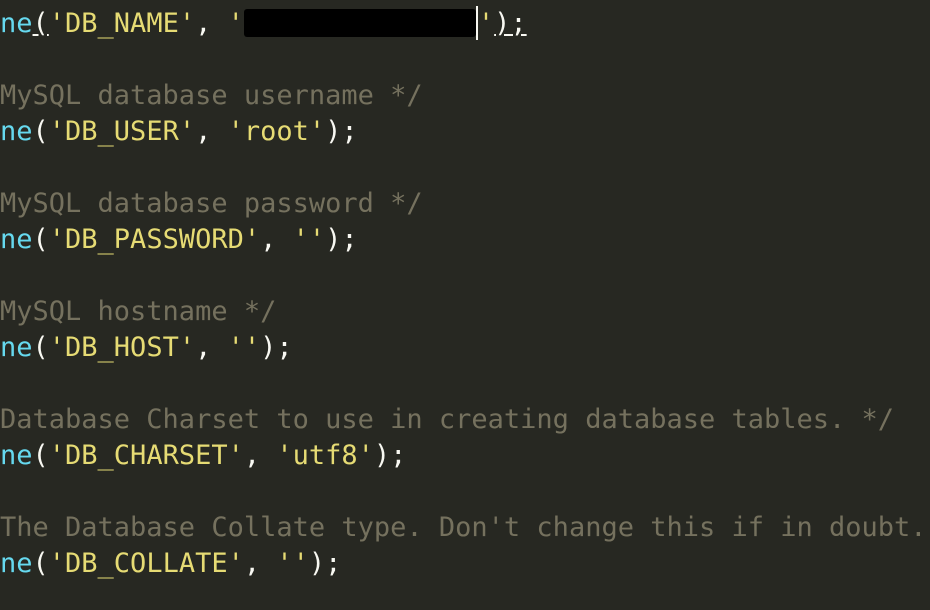 The height and width of the screenshot is (610, 930). Describe the element at coordinates (122, 347) in the screenshot. I see `db-host-key: 'DB_HOST'` at that location.